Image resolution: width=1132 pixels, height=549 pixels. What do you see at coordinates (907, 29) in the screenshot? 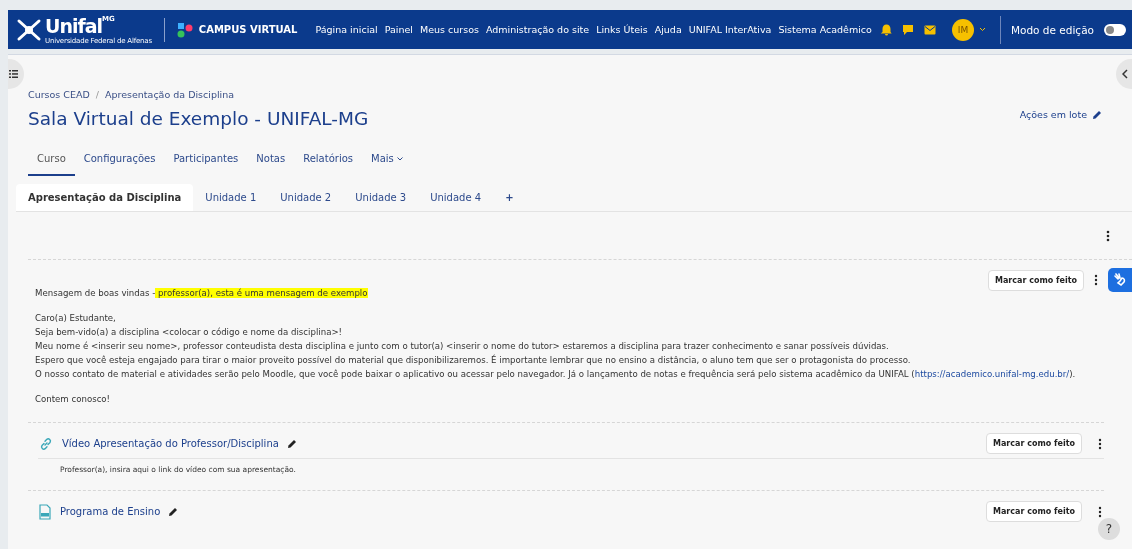
I see `chat-icon` at bounding box center [907, 29].